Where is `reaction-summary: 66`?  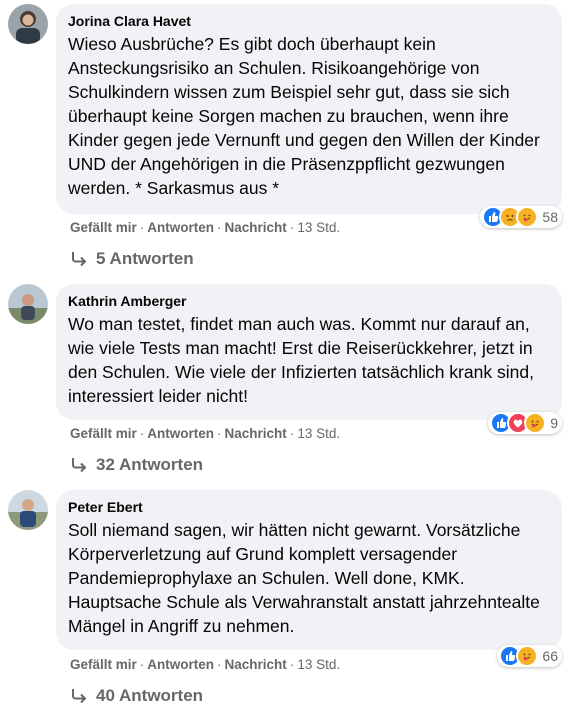
reaction-summary: 66 is located at coordinates (529, 656).